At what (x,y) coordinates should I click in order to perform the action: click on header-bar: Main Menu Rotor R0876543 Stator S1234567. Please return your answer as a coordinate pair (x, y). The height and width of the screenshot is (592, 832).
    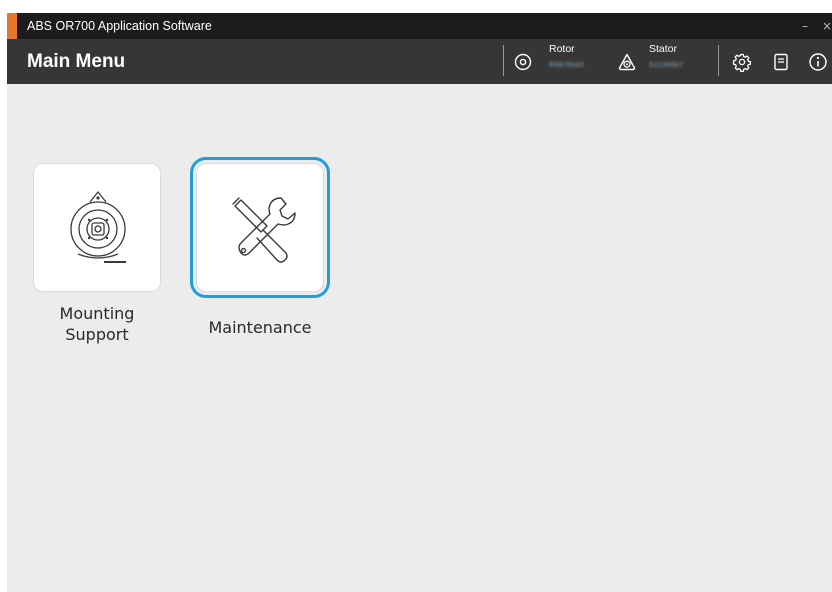
    Looking at the image, I should click on (419, 61).